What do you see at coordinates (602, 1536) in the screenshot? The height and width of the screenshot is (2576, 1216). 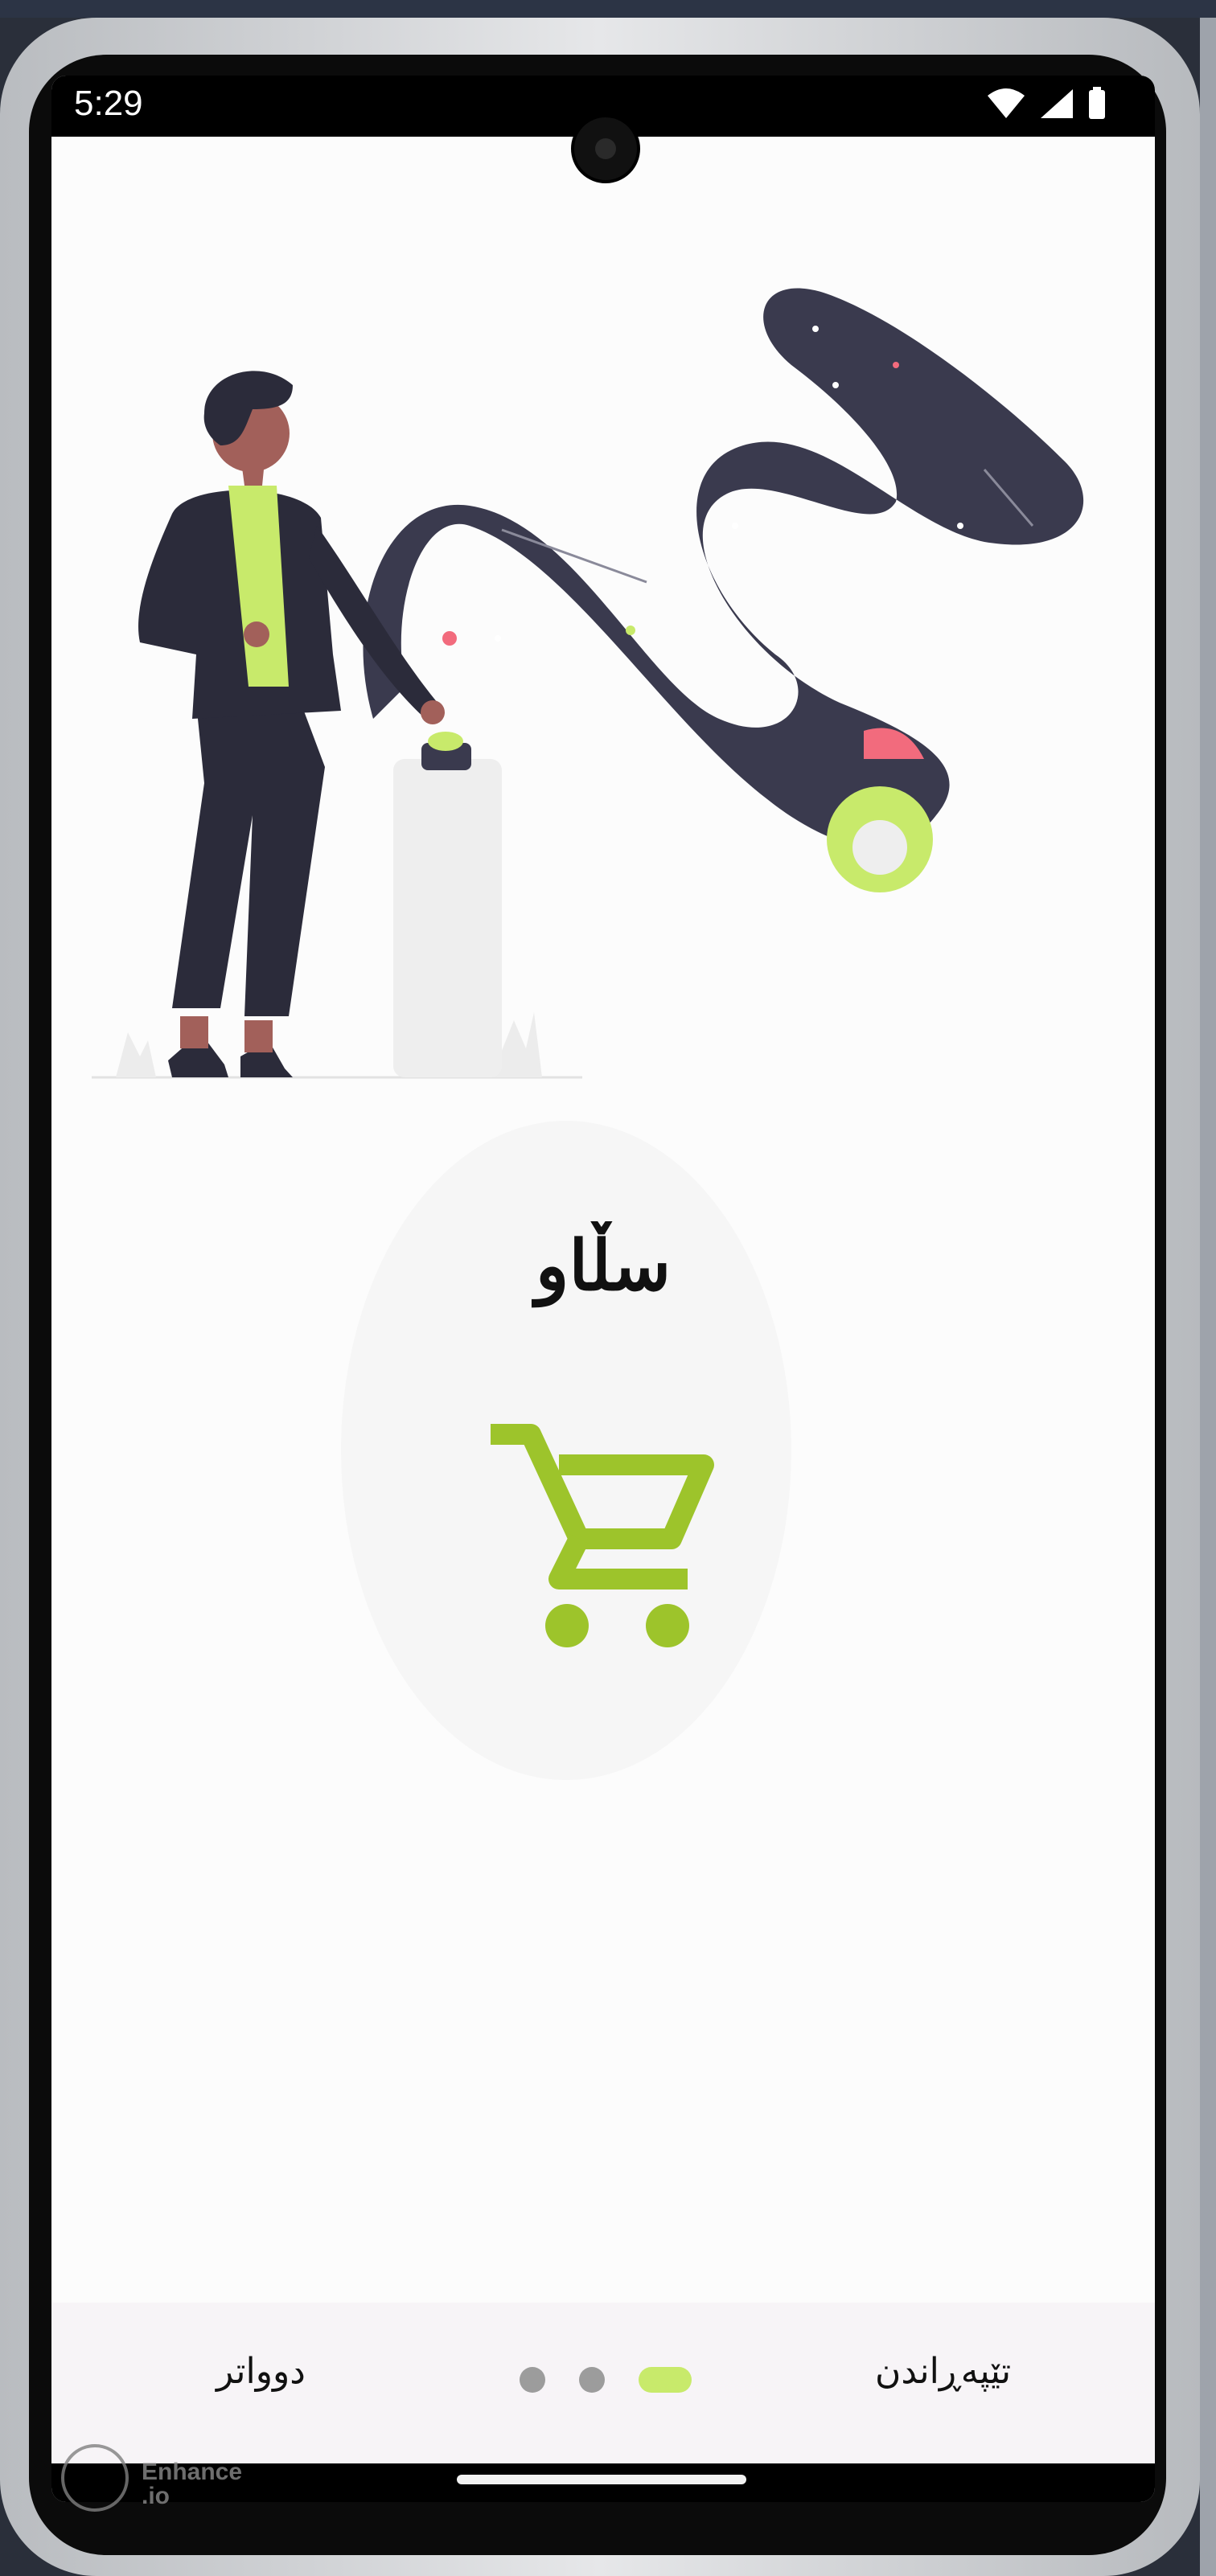 I see `shopping-cart-icon` at bounding box center [602, 1536].